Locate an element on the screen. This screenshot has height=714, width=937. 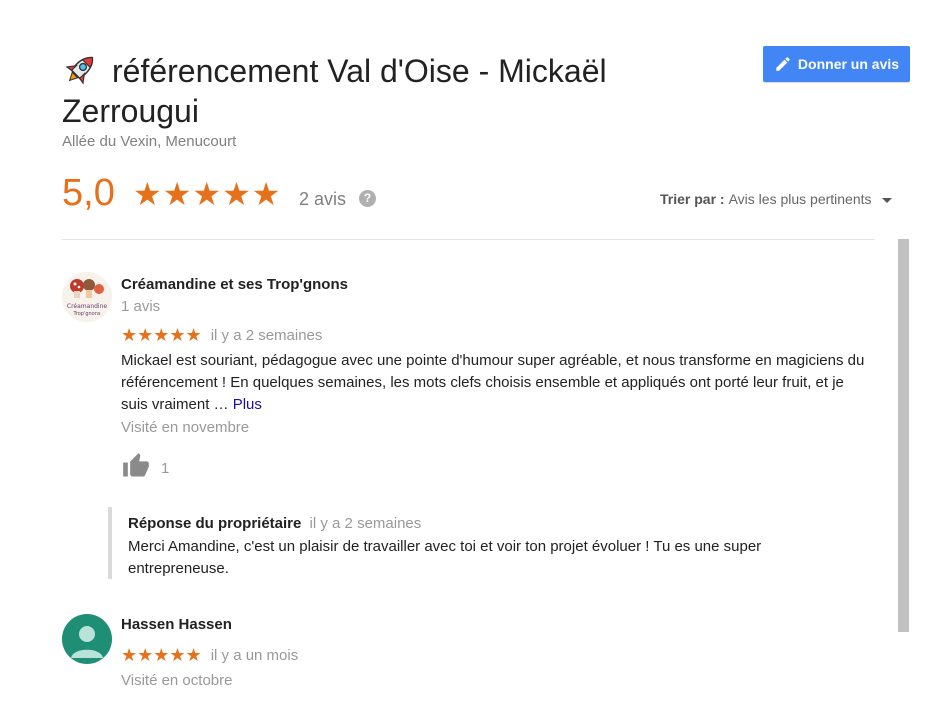
owner-reply-bar is located at coordinates (110, 543).